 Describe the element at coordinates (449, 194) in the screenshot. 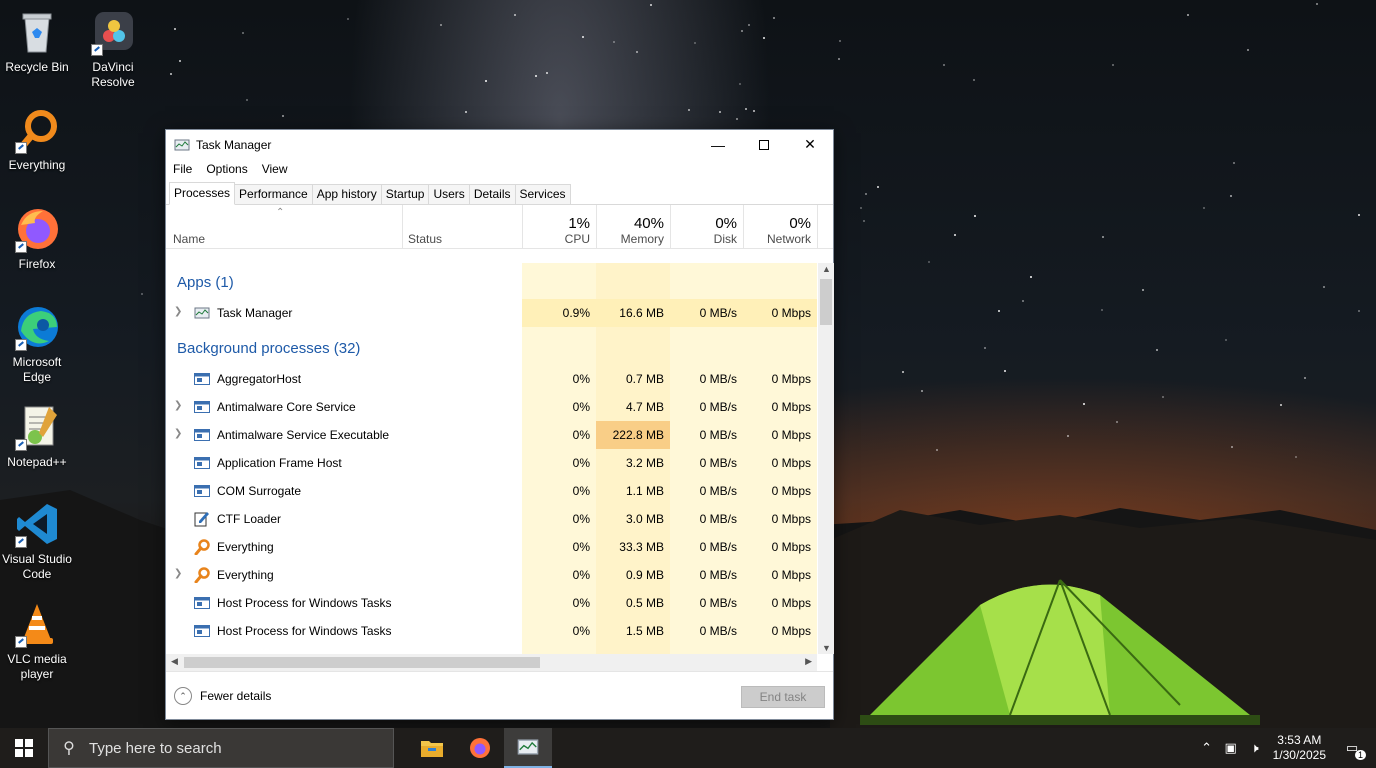

I see `tab-users: Users` at that location.